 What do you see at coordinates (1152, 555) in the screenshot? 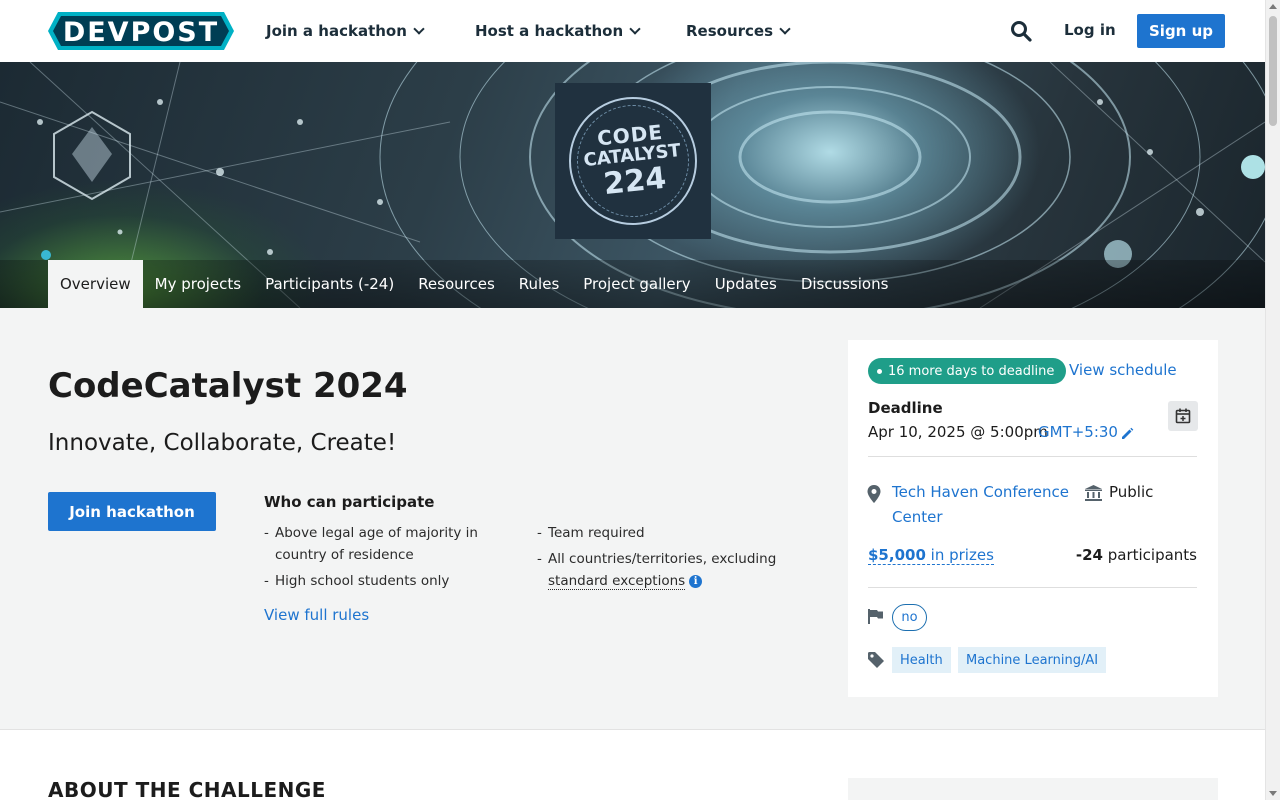
I see `participant-suffix: participants` at bounding box center [1152, 555].